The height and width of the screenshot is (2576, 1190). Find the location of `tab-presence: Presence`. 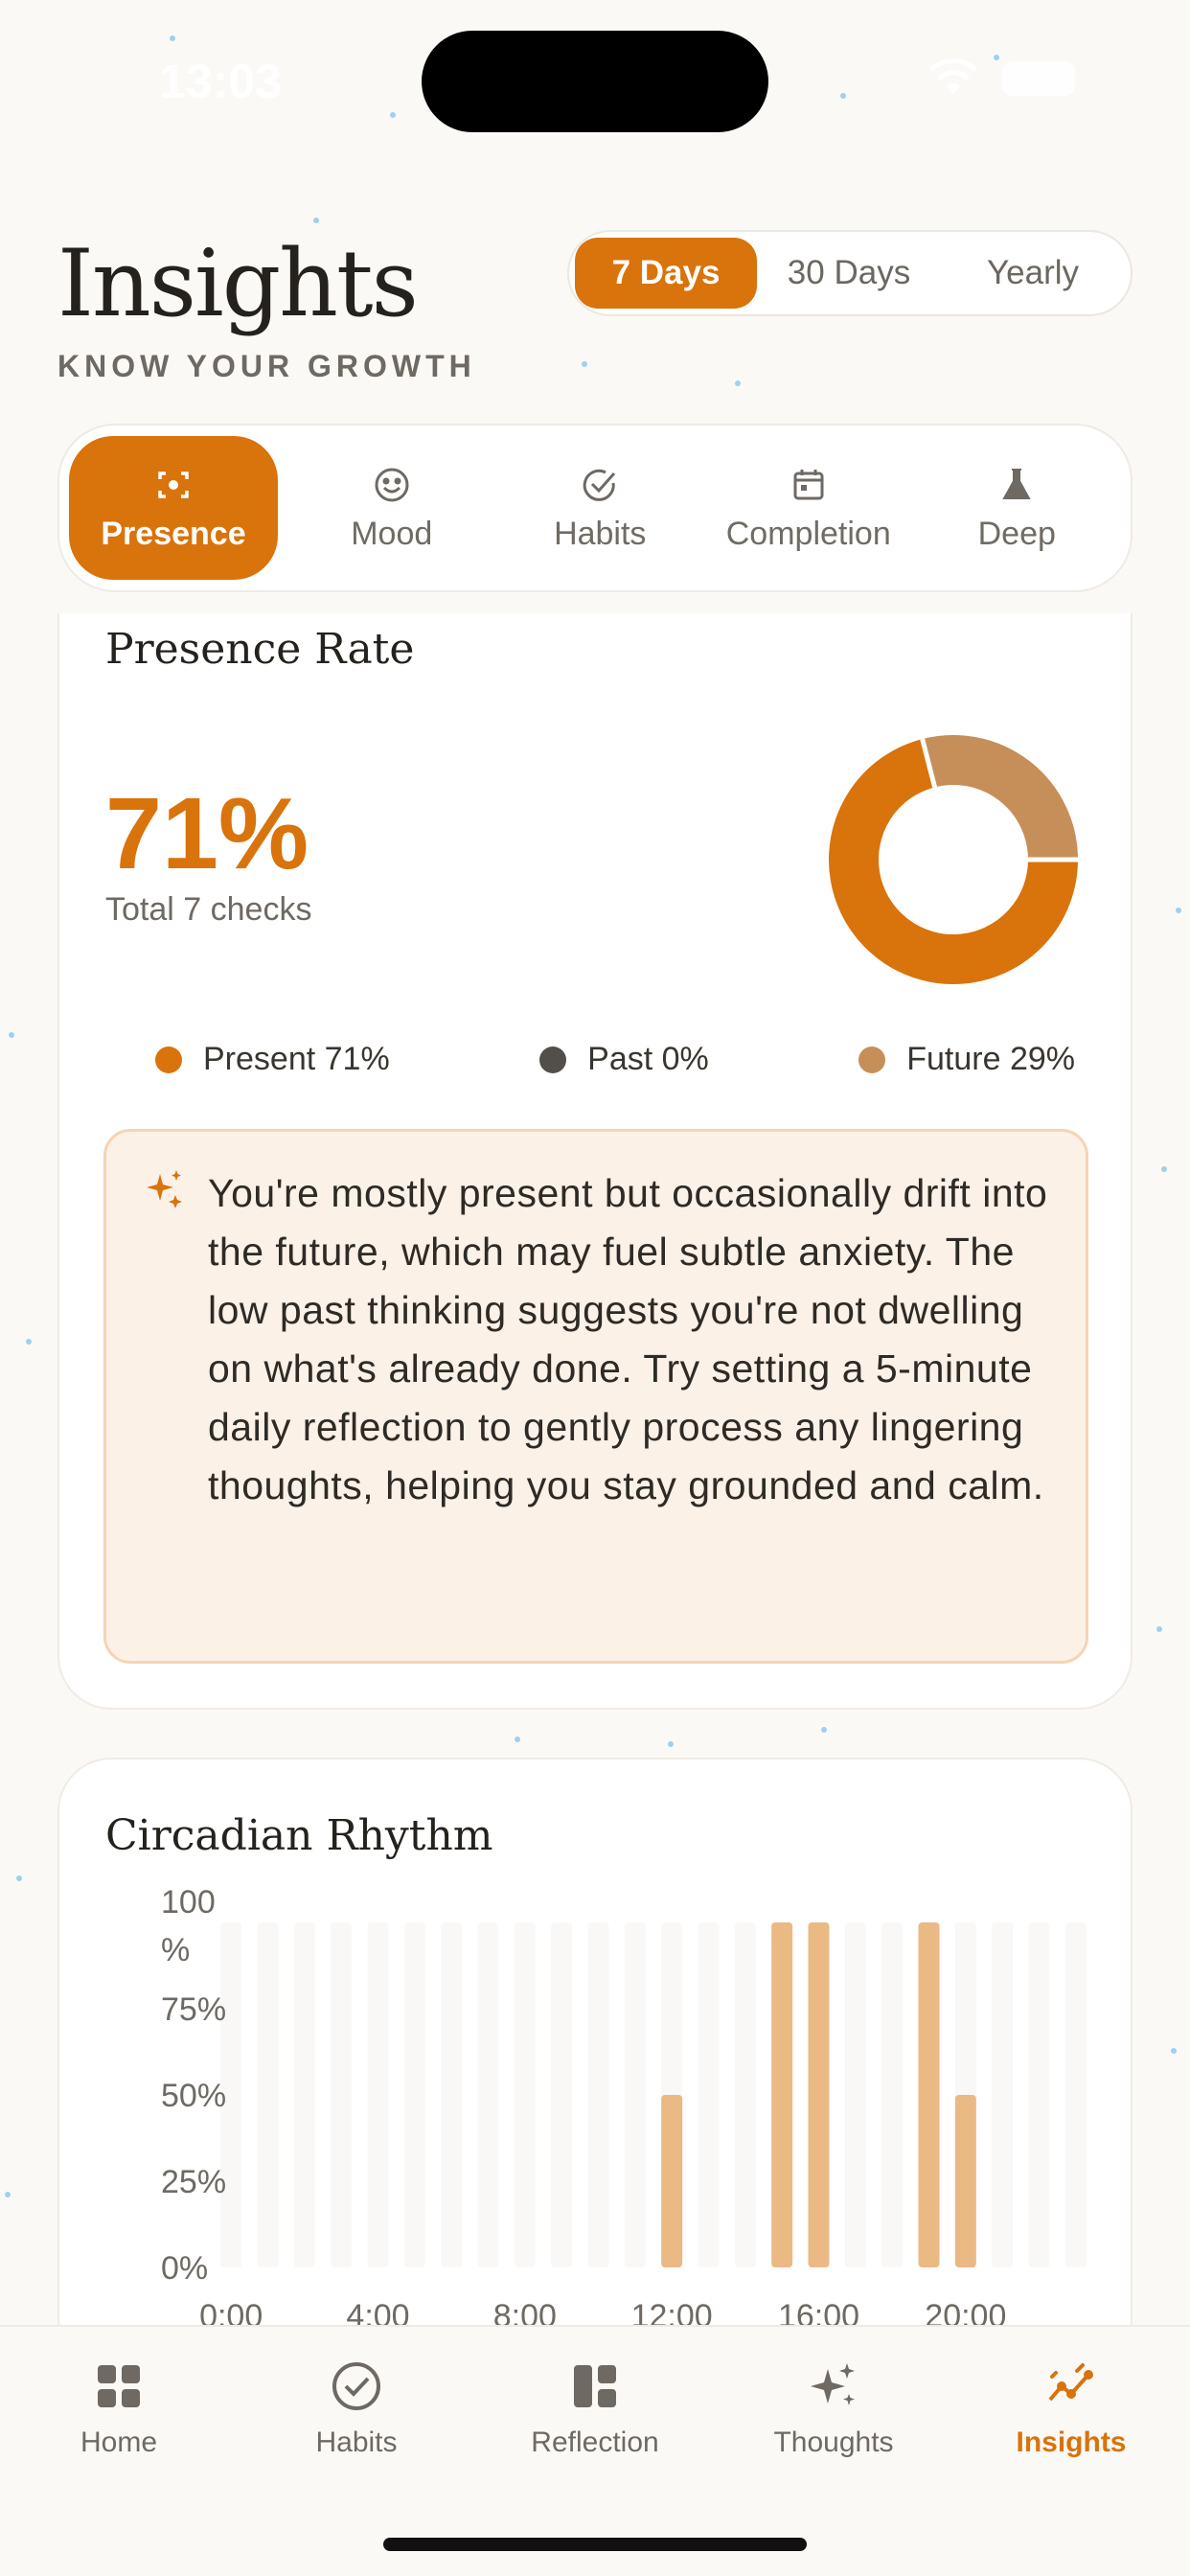

tab-presence: Presence is located at coordinates (174, 508).